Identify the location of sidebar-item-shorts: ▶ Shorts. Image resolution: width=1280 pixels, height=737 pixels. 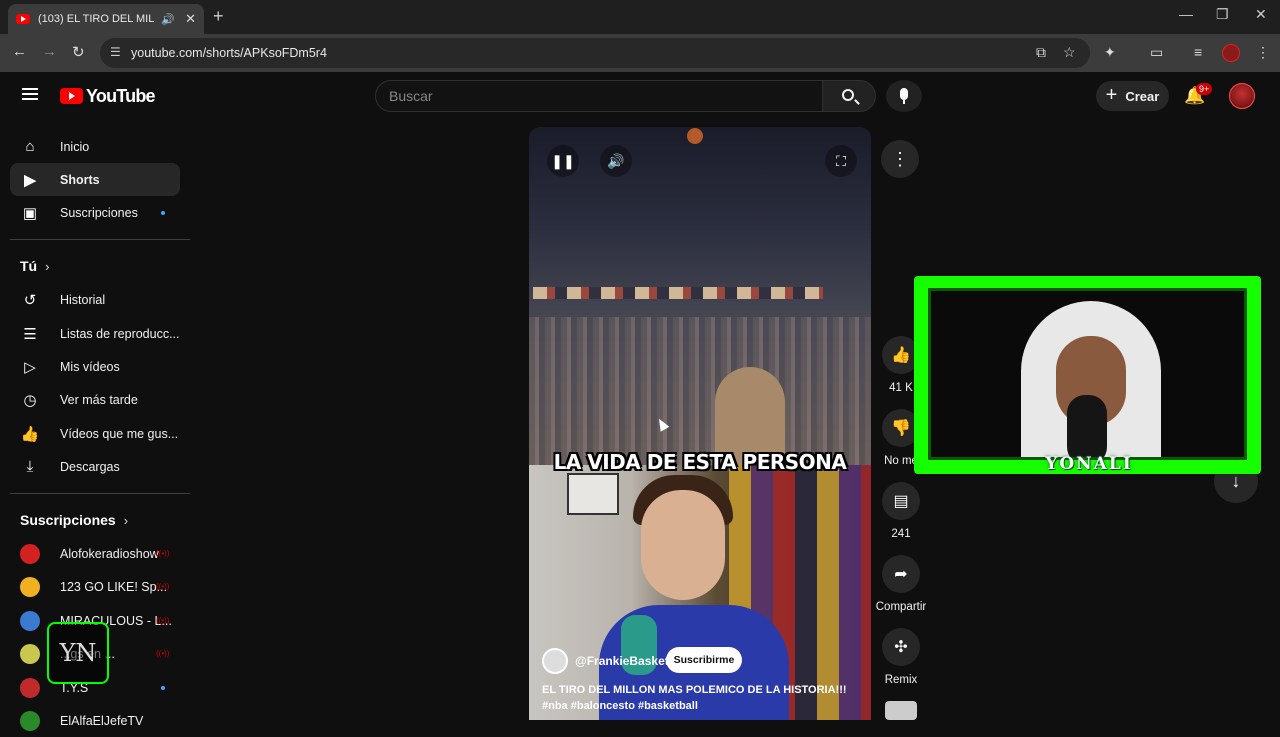
(95, 179).